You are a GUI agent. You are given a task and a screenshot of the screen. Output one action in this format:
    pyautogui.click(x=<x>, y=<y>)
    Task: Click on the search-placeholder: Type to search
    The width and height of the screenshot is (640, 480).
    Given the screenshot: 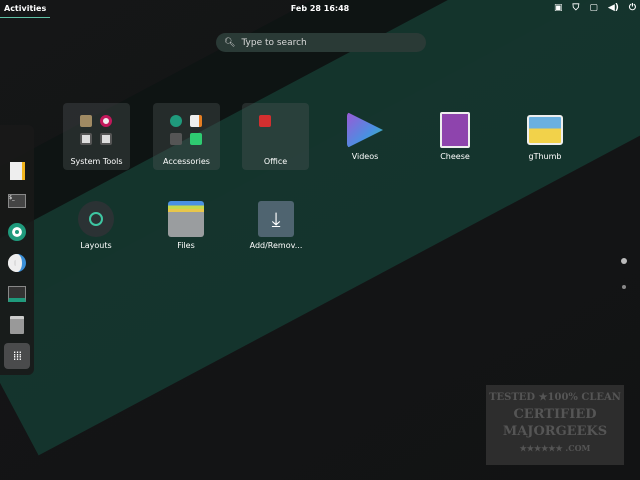 What is the action you would take?
    pyautogui.click(x=274, y=42)
    